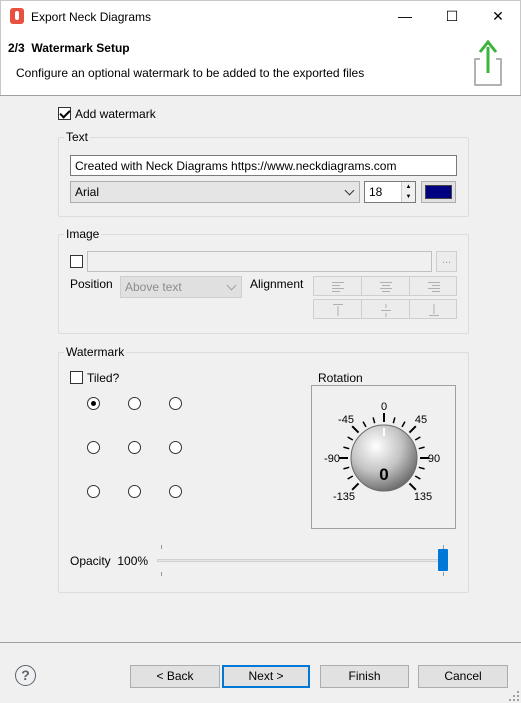  What do you see at coordinates (344, 497) in the screenshot?
I see `dial-label-neg-135: -135` at bounding box center [344, 497].